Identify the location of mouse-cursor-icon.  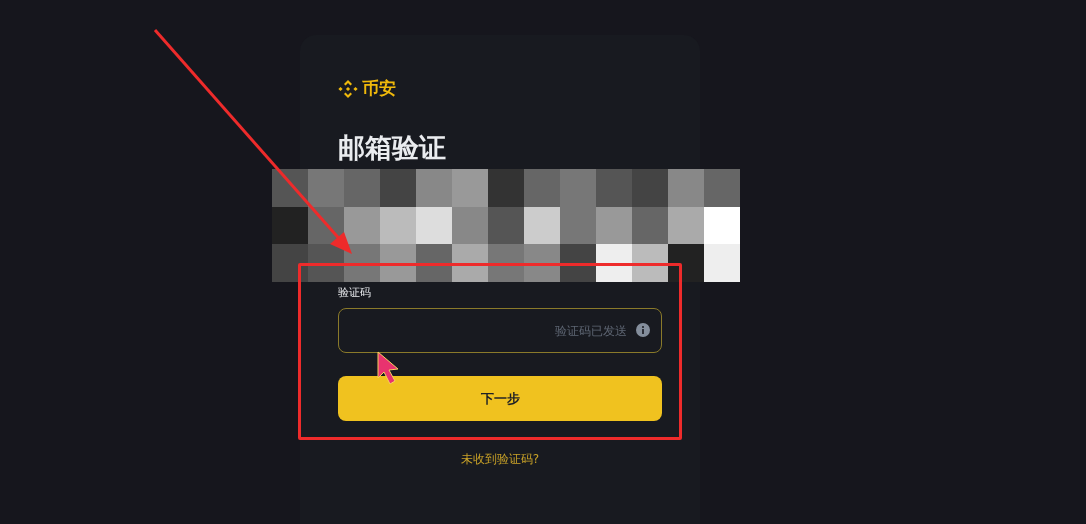
(388, 368).